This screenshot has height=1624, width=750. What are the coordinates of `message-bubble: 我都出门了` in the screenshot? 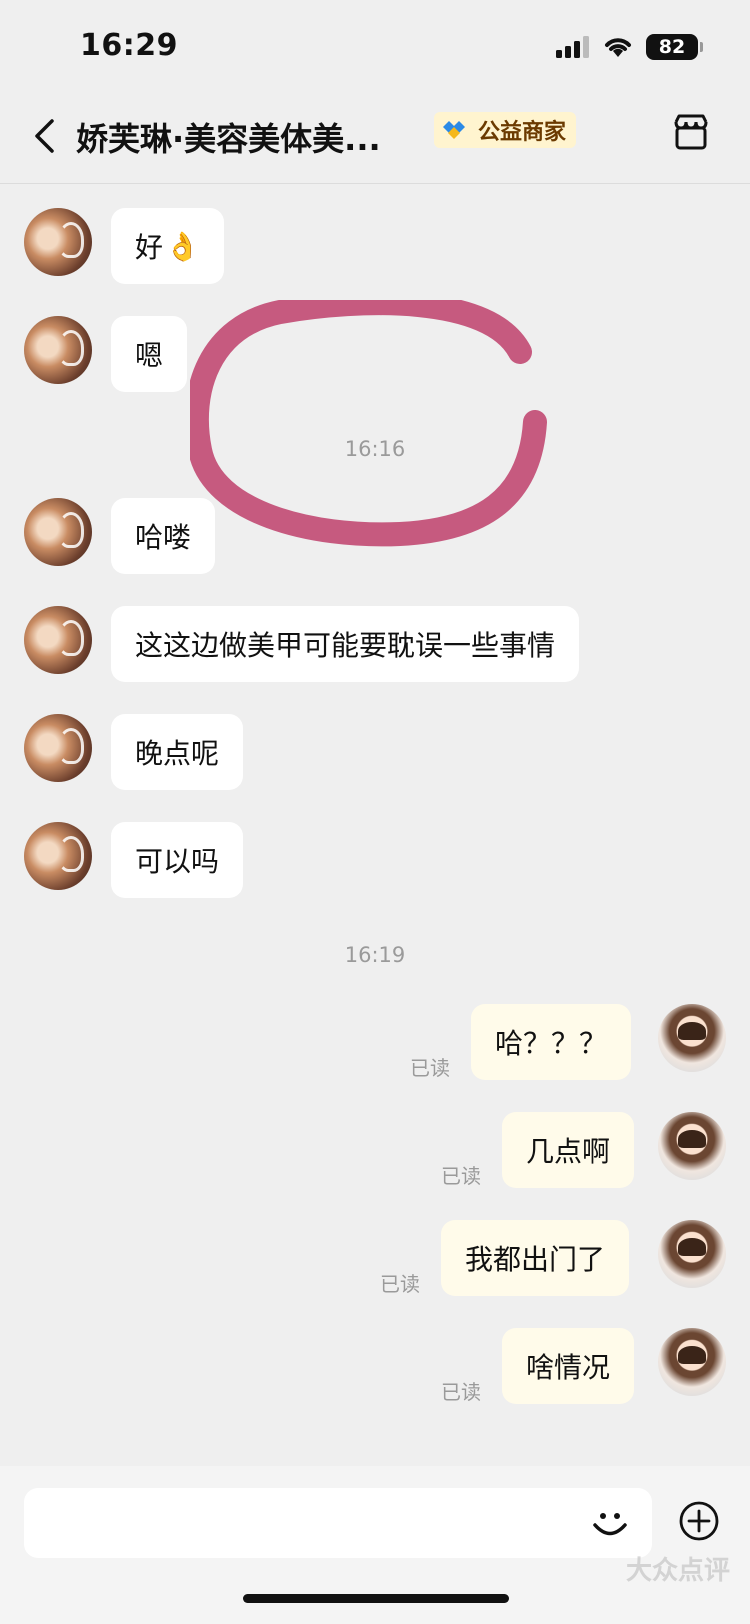 It's located at (535, 1258).